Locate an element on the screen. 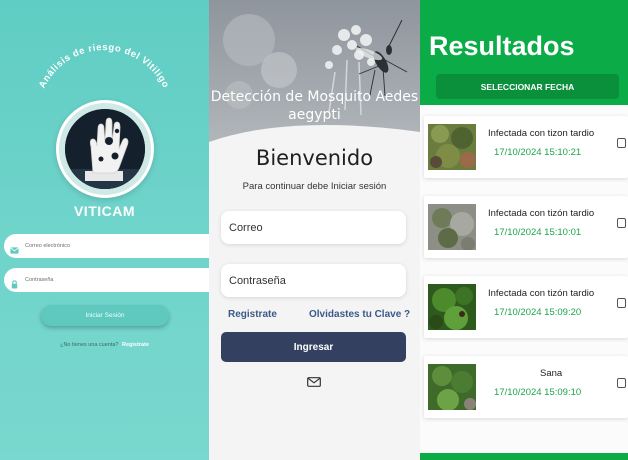 This screenshot has width=628, height=460. brand-name: VITICAM is located at coordinates (104, 211).